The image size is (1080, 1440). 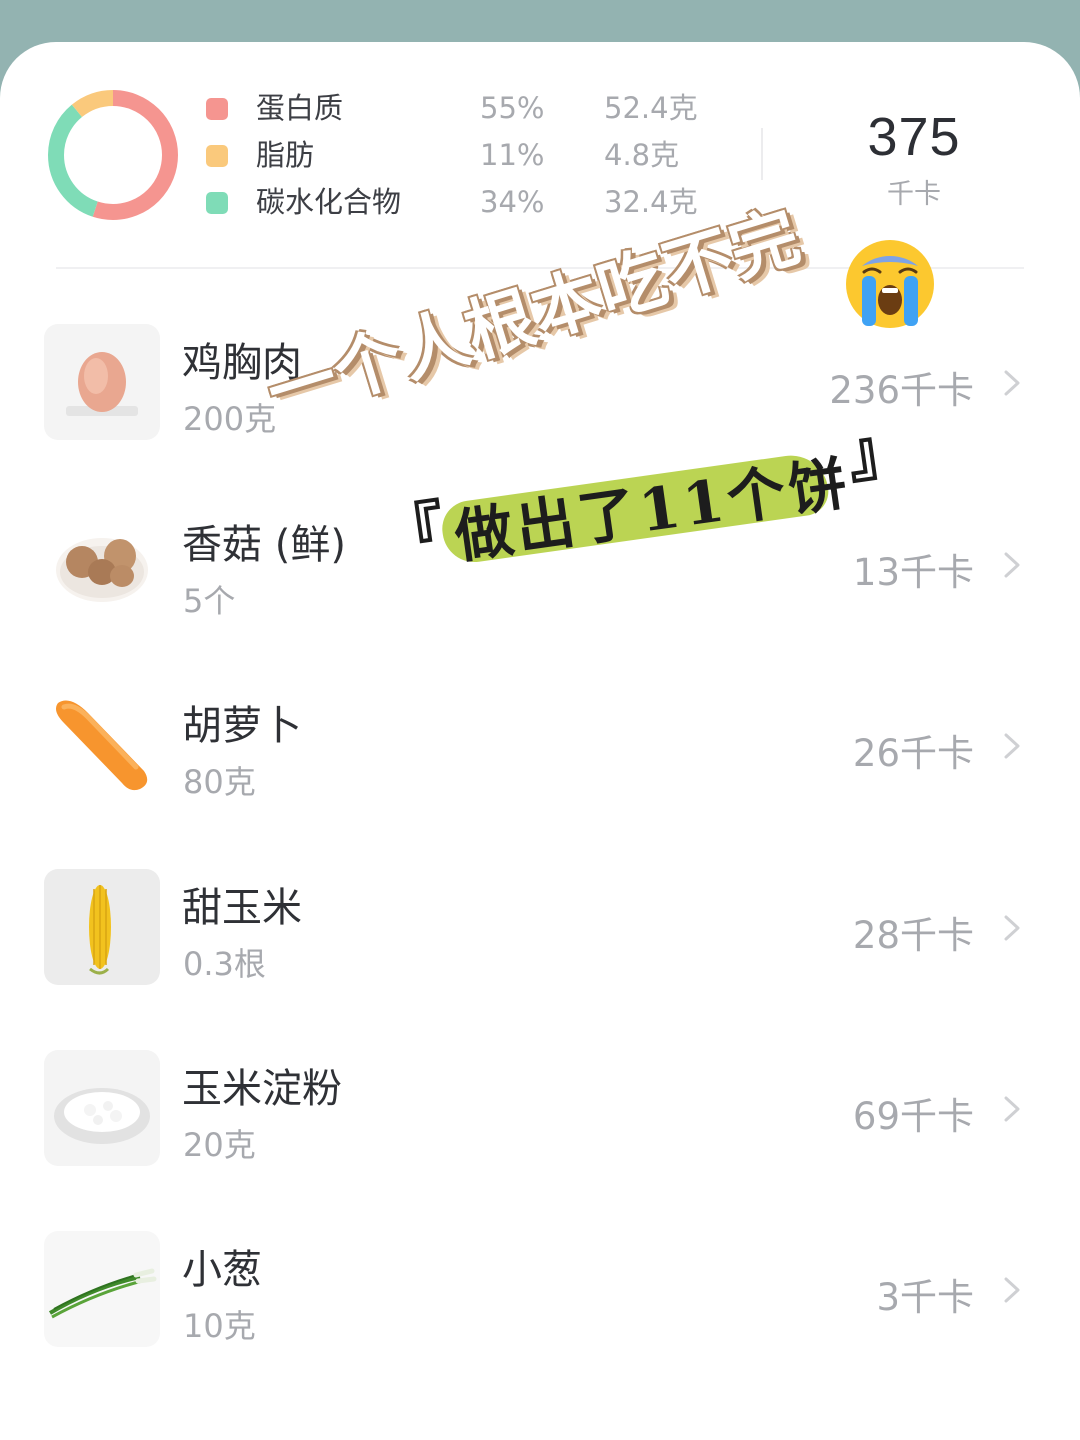 I want to click on food-quantity: 0.3根, so click(x=224, y=964).